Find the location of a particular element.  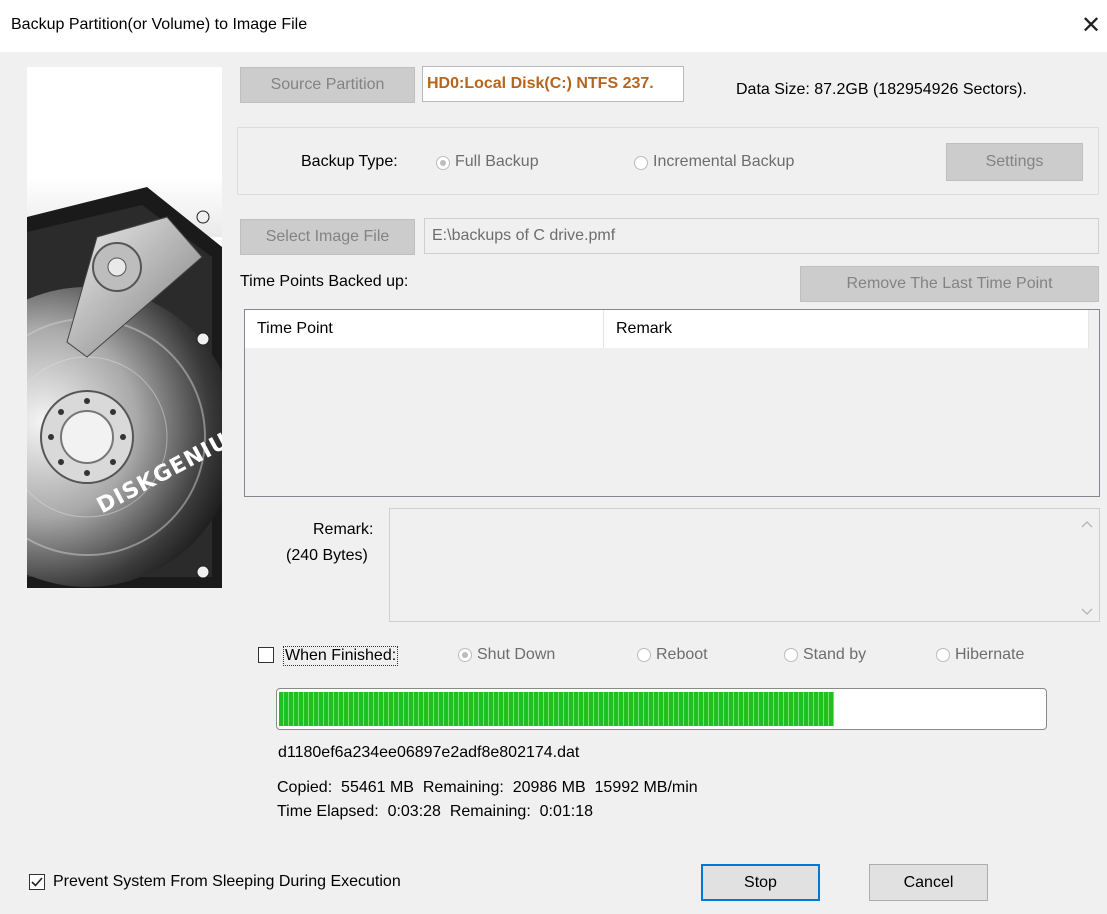

full-backup-radio is located at coordinates (443, 163).